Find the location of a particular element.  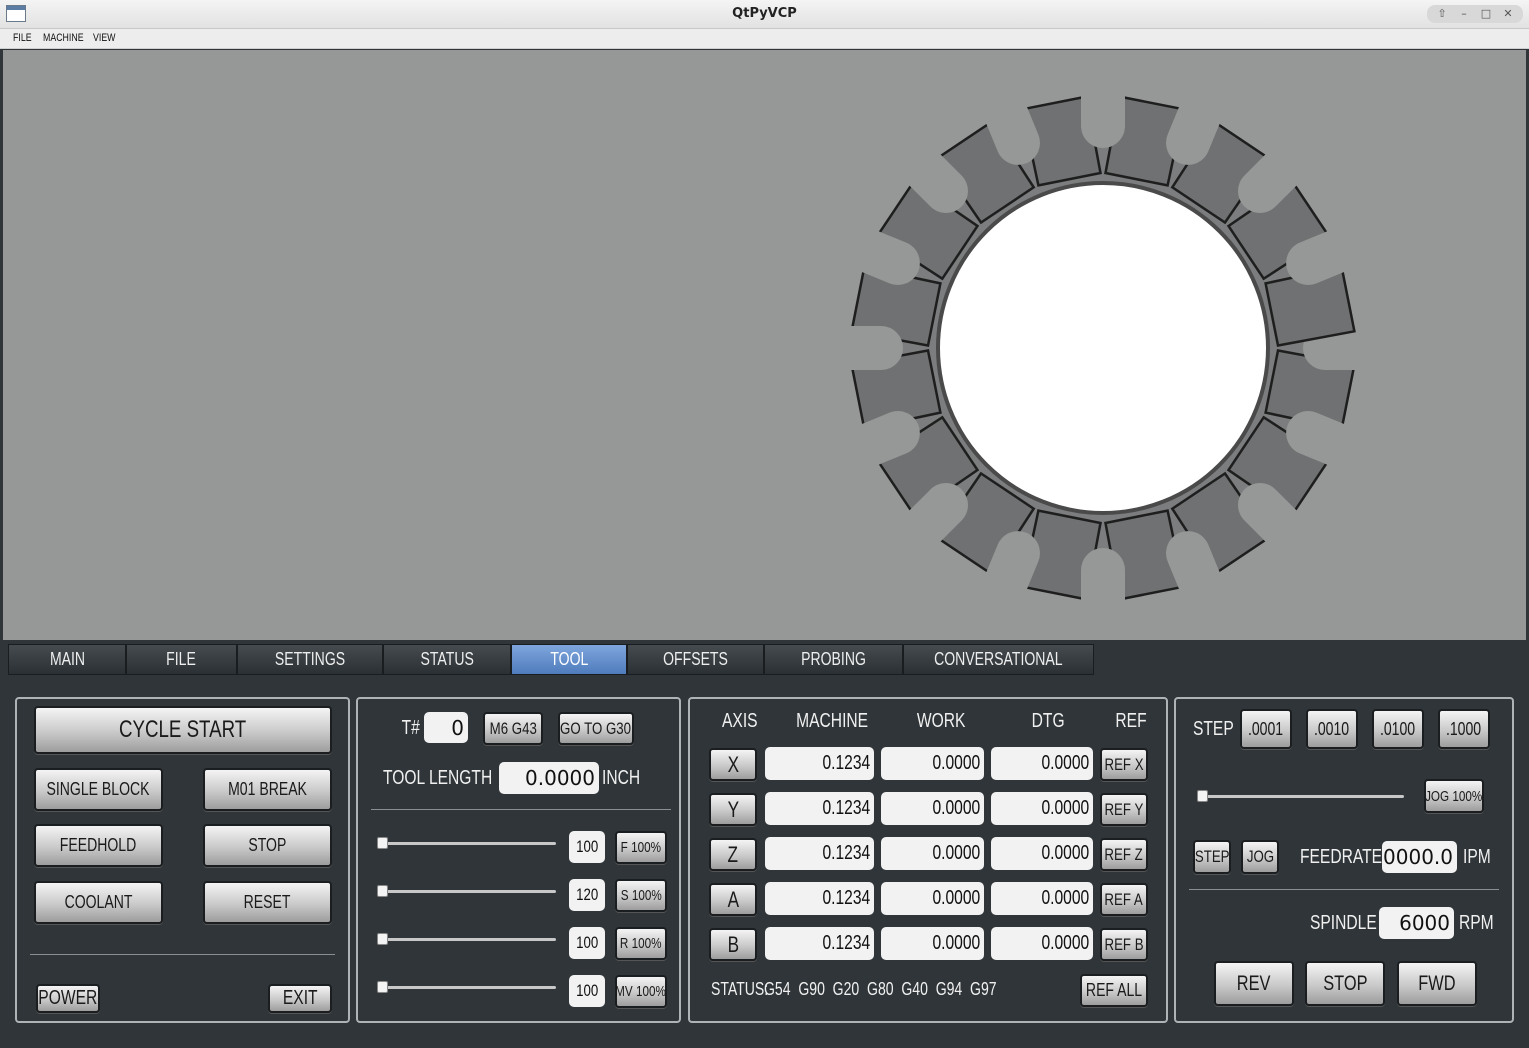

step-mode-button: STEP is located at coordinates (1212, 857).